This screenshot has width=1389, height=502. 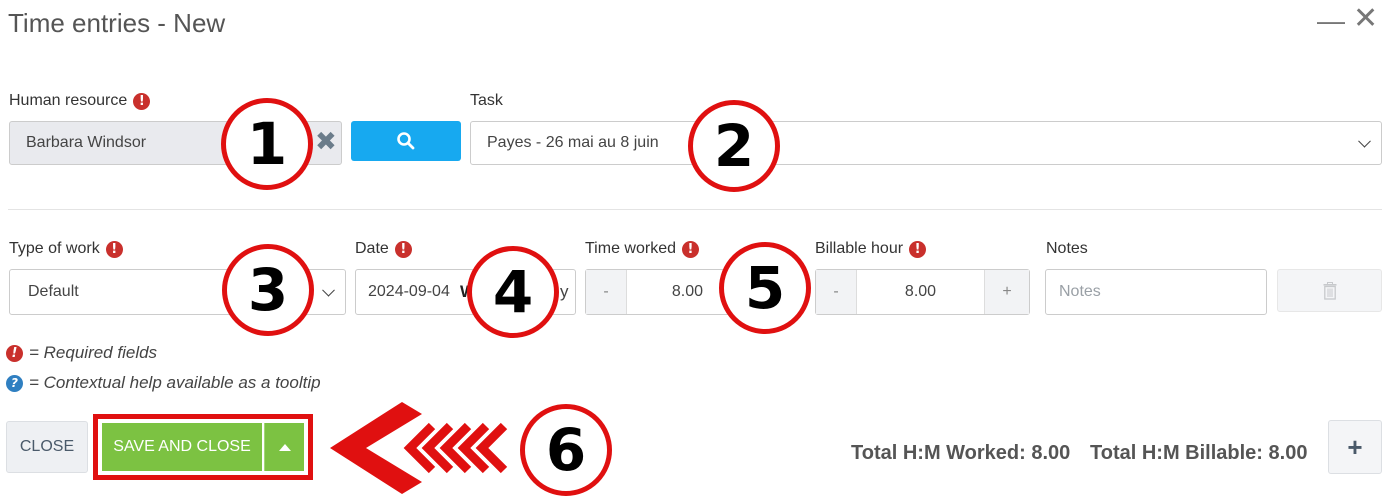 I want to click on trash-icon, so click(x=1329, y=290).